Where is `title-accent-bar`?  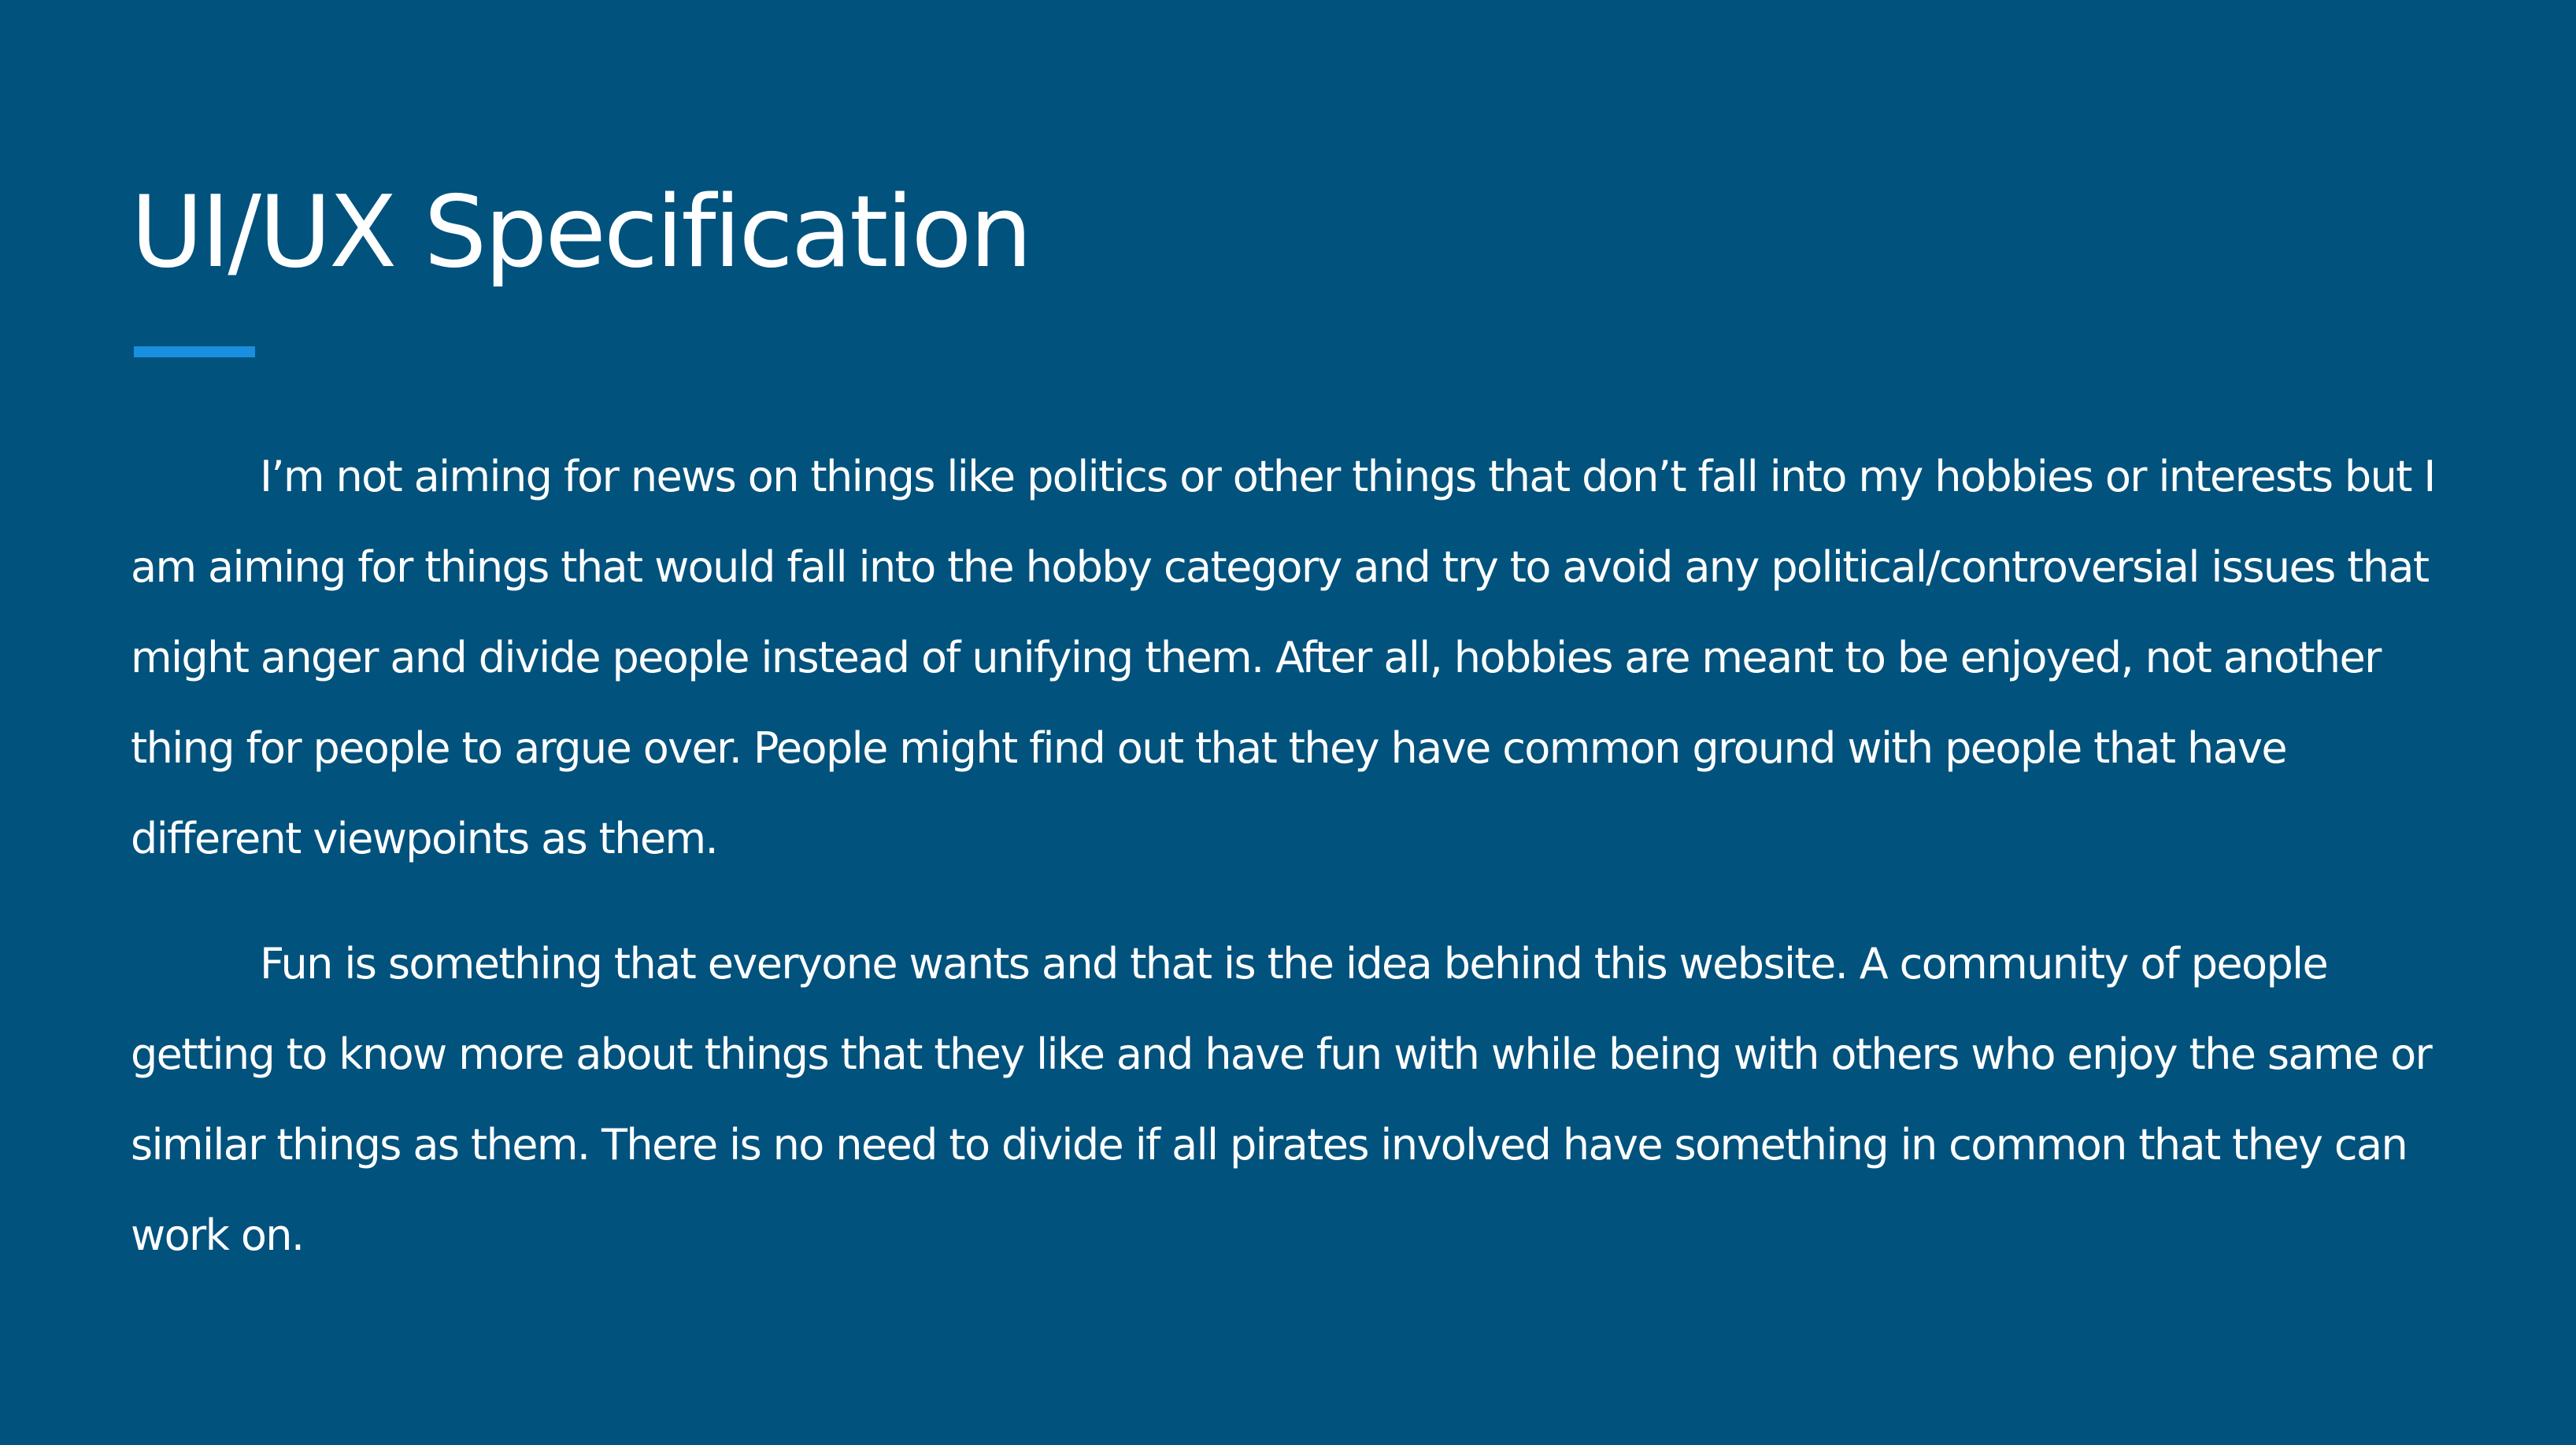 title-accent-bar is located at coordinates (194, 351).